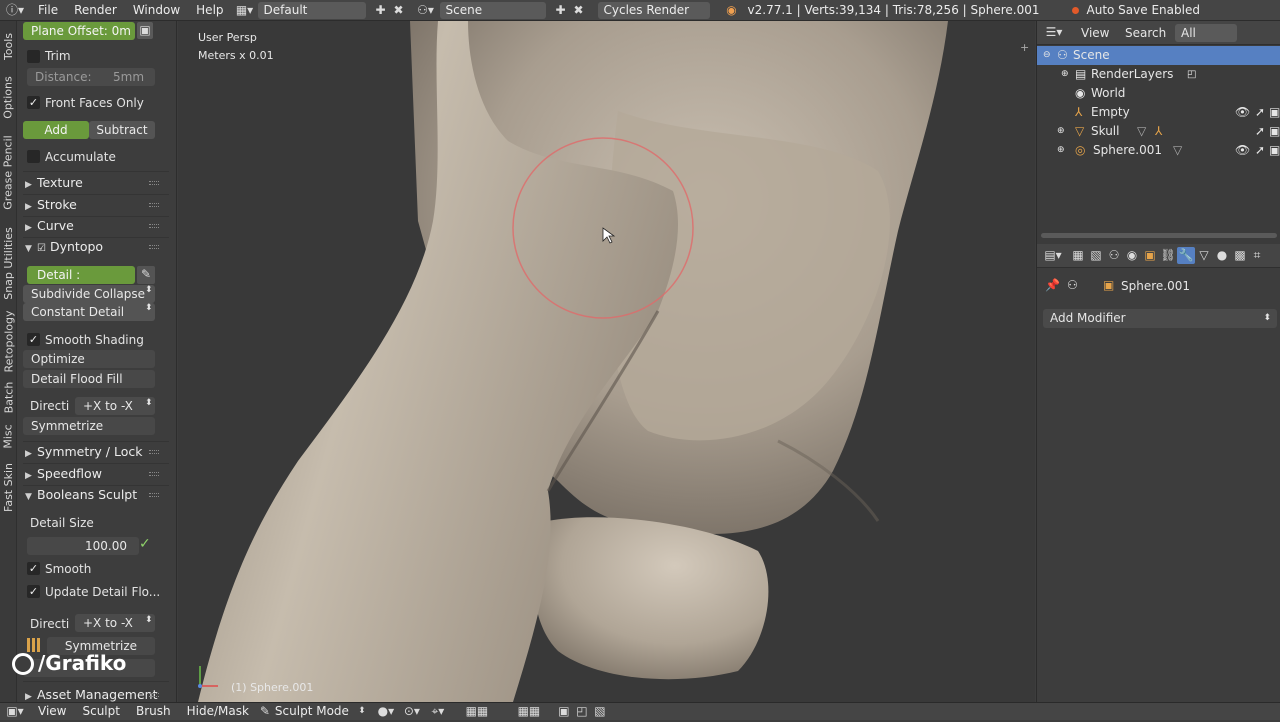  What do you see at coordinates (8, 487) in the screenshot?
I see `tab-fast-skin: Fast Skin` at bounding box center [8, 487].